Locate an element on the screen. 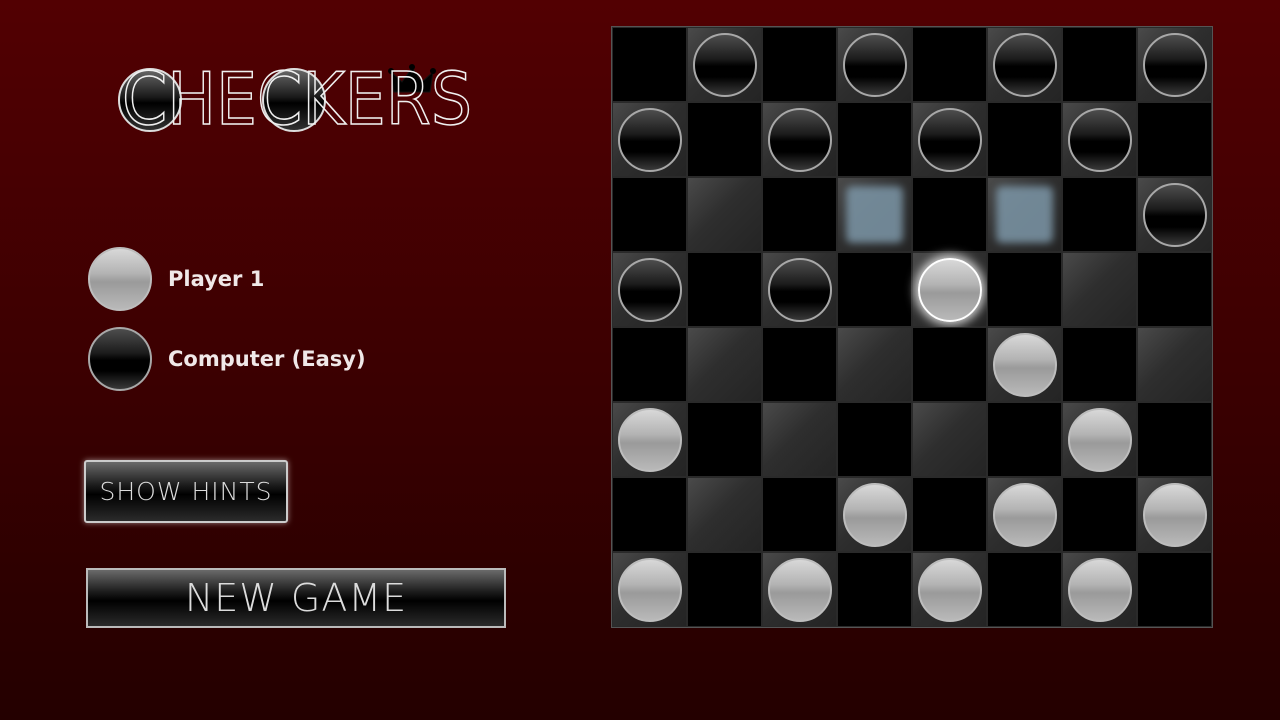  board-square-r6-c5 is located at coordinates (1024, 514).